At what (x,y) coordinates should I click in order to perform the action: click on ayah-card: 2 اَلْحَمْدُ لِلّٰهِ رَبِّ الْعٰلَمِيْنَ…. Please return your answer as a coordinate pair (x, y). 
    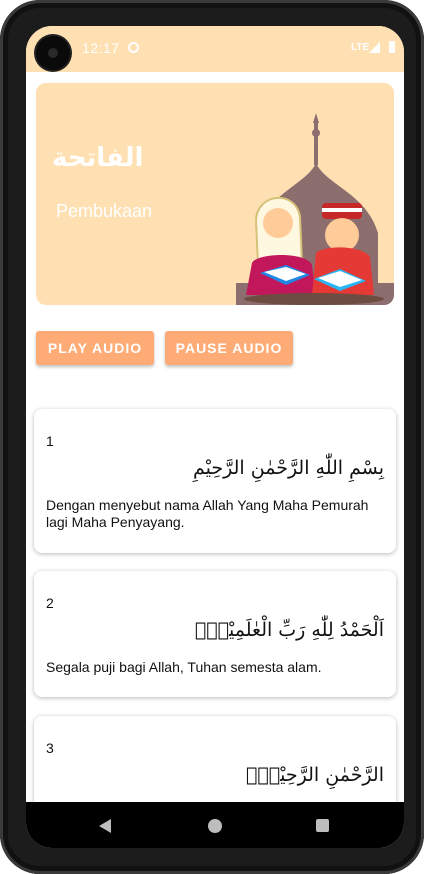
    Looking at the image, I should click on (215, 634).